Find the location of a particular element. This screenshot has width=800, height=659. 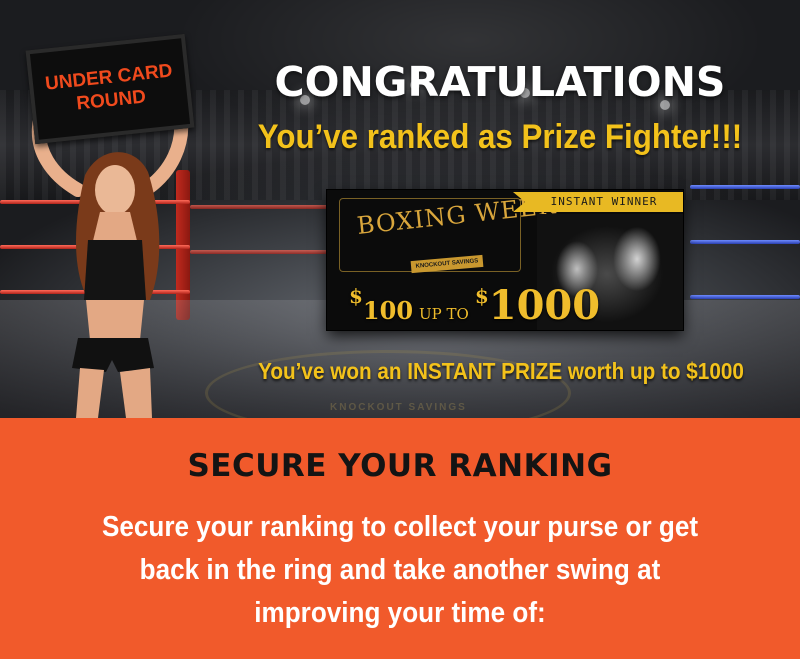

rank-subheading: You’ve ranked as Prize Fighter!!! is located at coordinates (500, 137).